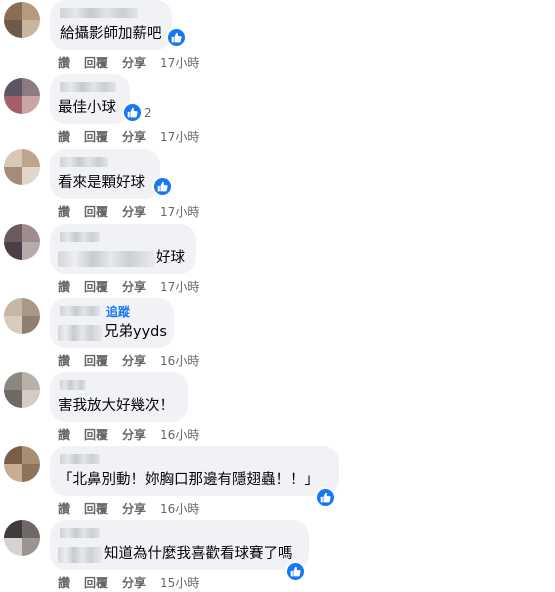 The image size is (555, 592). What do you see at coordinates (105, 174) in the screenshot?
I see `comment-bubble: 看來是顆好球` at bounding box center [105, 174].